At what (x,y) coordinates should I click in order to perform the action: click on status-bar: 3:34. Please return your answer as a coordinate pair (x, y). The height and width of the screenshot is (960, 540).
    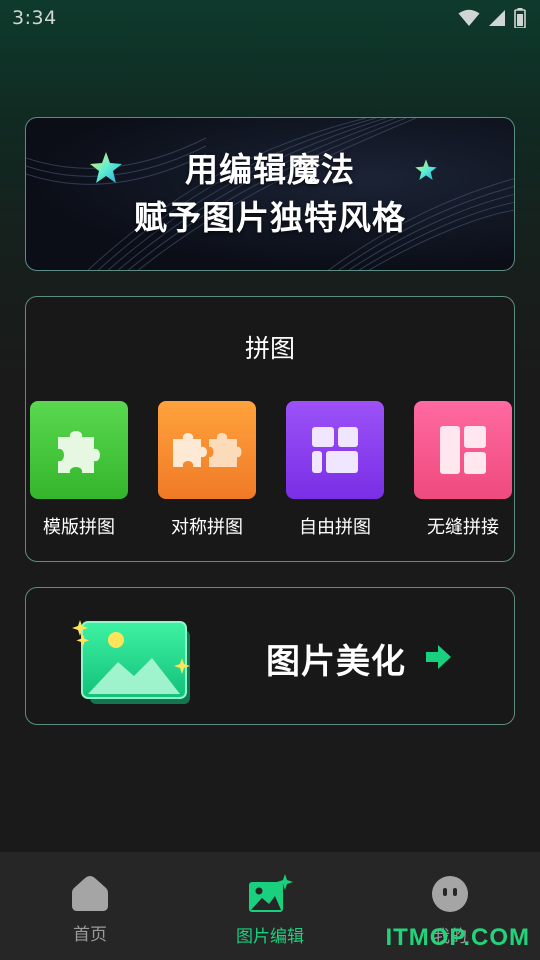
    Looking at the image, I should click on (270, 18).